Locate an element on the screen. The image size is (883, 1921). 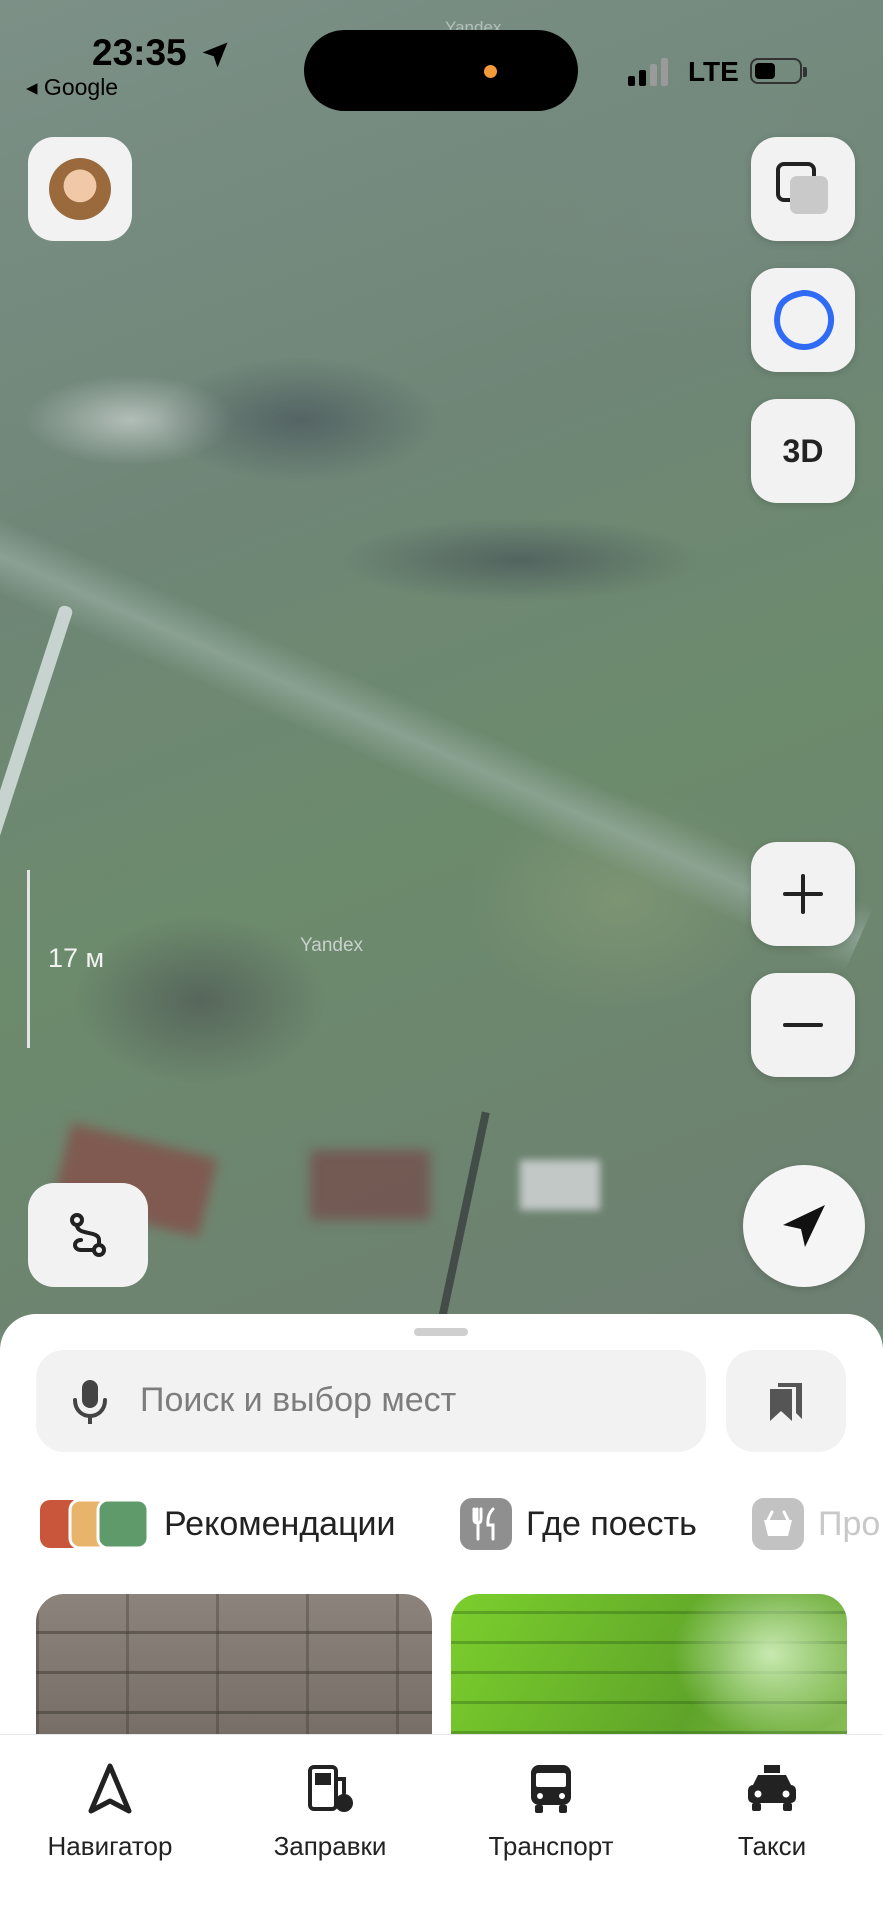
search-input: Поиск и выбор мест is located at coordinates (371, 1401).